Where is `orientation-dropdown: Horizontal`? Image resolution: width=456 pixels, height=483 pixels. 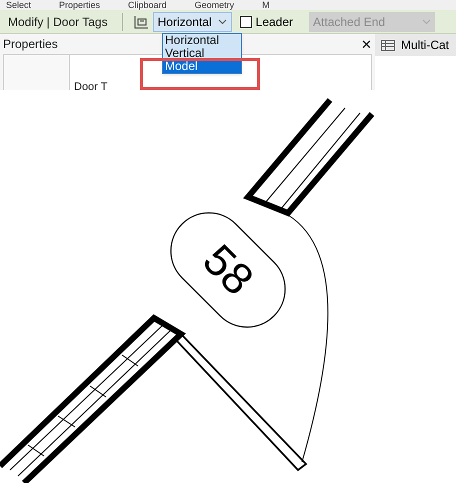
orientation-dropdown: Horizontal is located at coordinates (192, 22).